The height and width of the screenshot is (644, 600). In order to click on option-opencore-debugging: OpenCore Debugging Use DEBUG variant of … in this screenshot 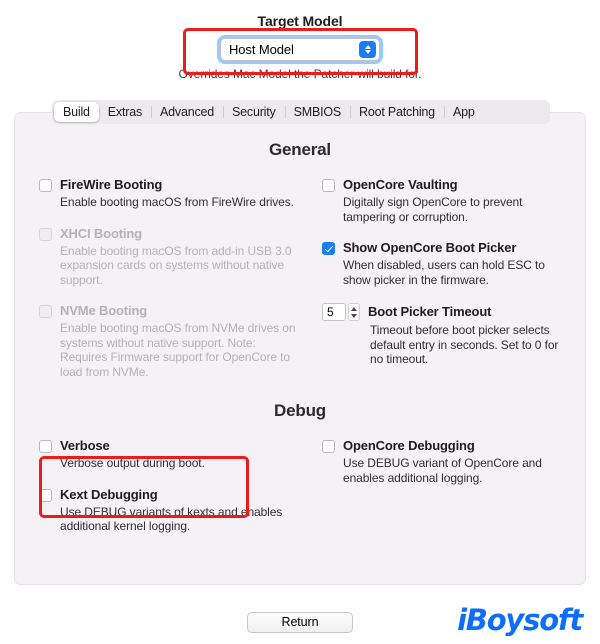, I will do `click(441, 462)`.